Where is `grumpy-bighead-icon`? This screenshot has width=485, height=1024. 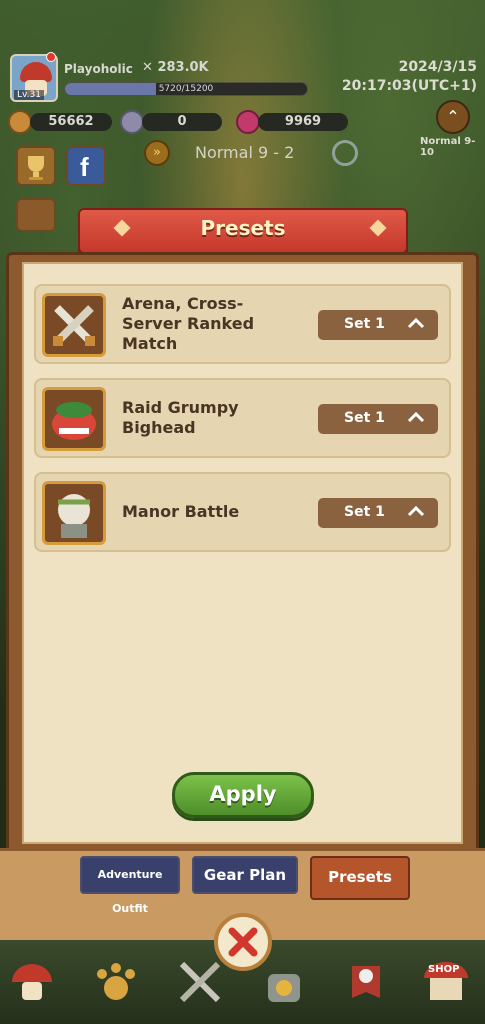
grumpy-bighead-icon is located at coordinates (74, 419).